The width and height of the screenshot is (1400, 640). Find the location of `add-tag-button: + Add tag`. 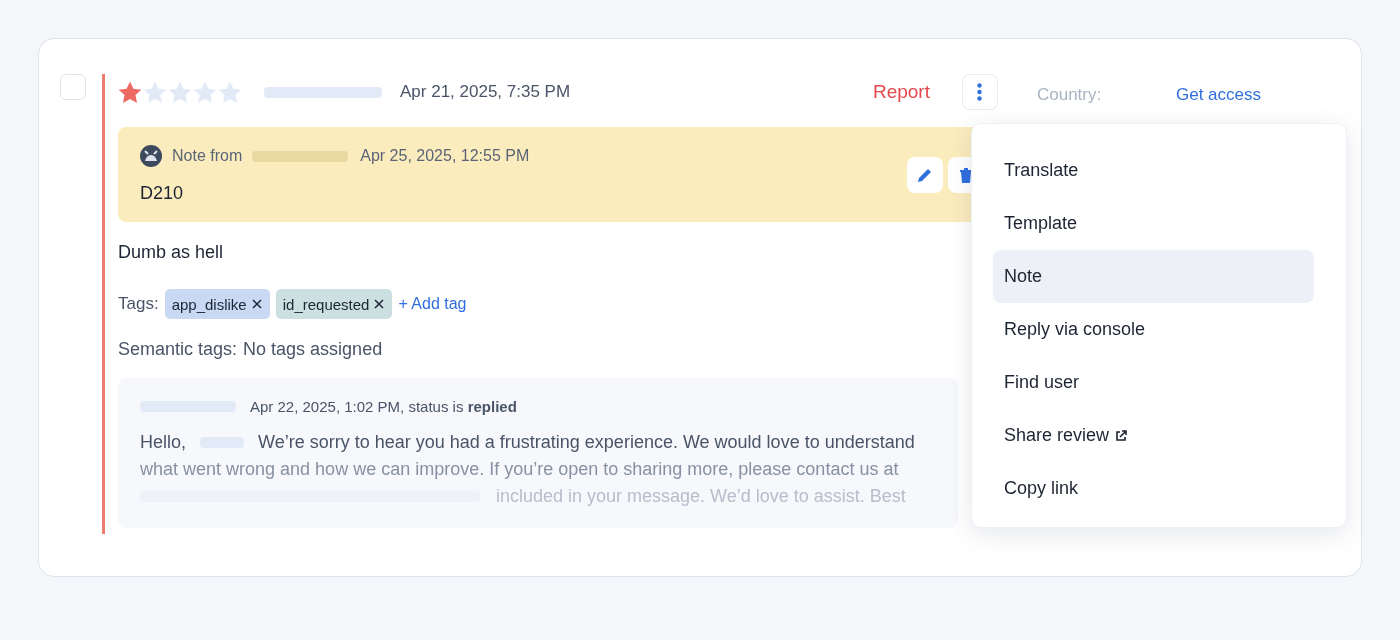

add-tag-button: + Add tag is located at coordinates (432, 304).